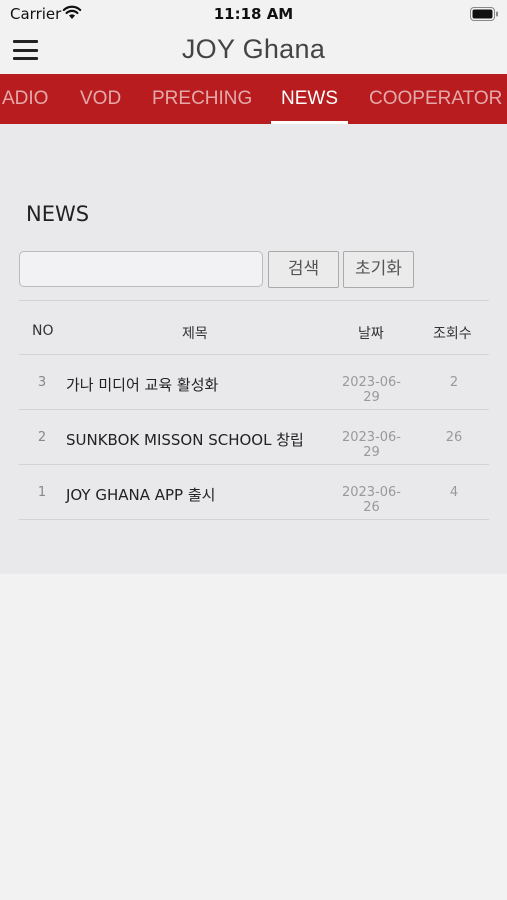 This screenshot has width=507, height=900. I want to click on app-title: JOY Ghana, so click(253, 49).